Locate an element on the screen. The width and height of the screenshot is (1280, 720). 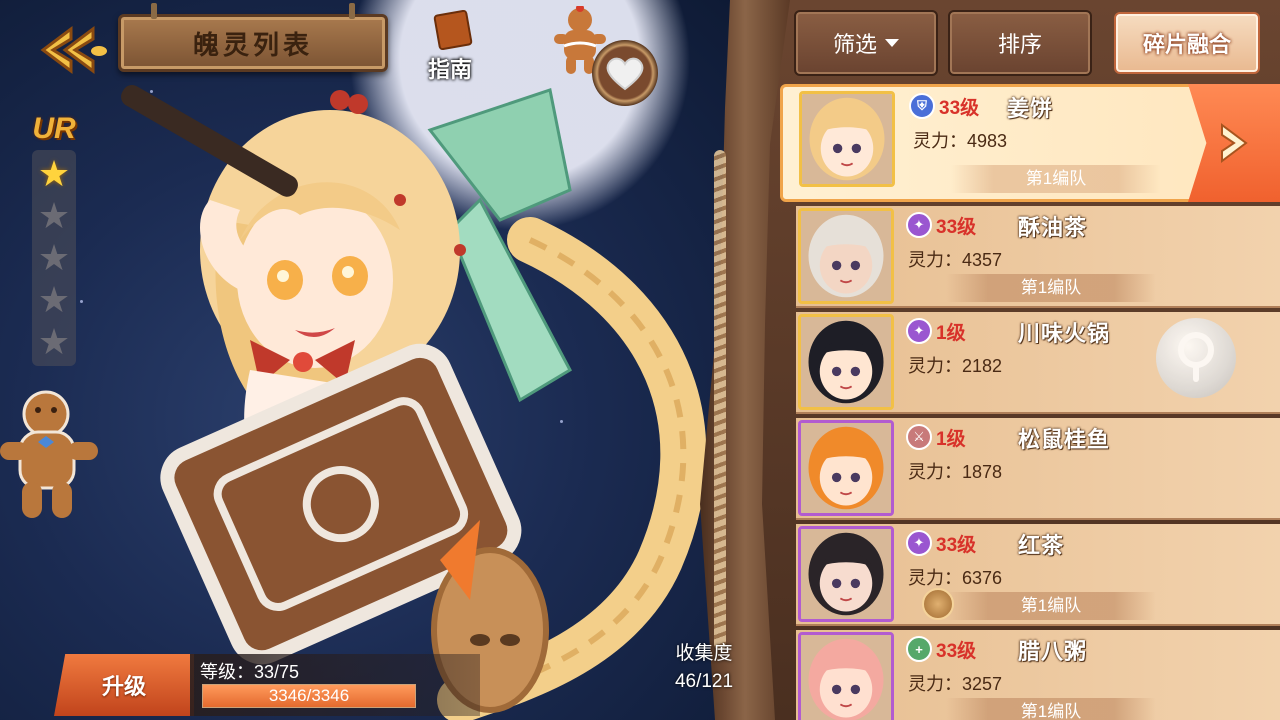
sword-icon: ⚔ is located at coordinates (919, 437).